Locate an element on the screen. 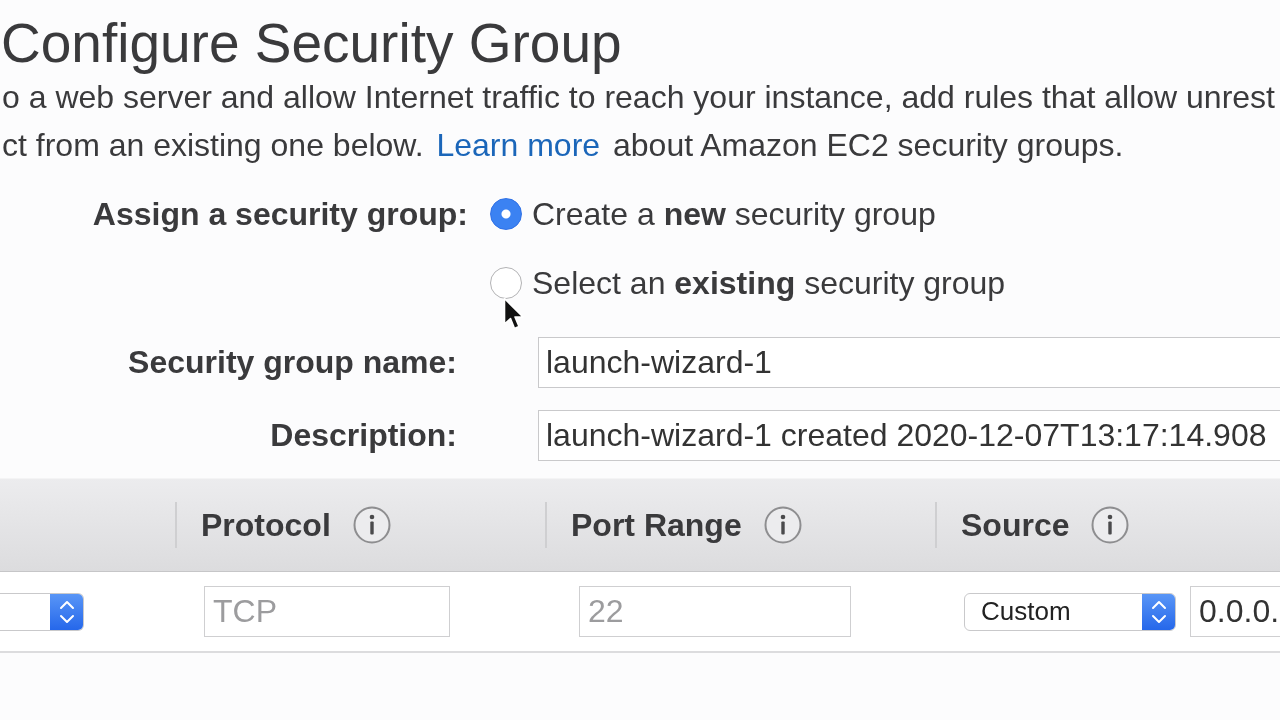 The width and height of the screenshot is (1280, 720). help-link: Learn more is located at coordinates (518, 145).